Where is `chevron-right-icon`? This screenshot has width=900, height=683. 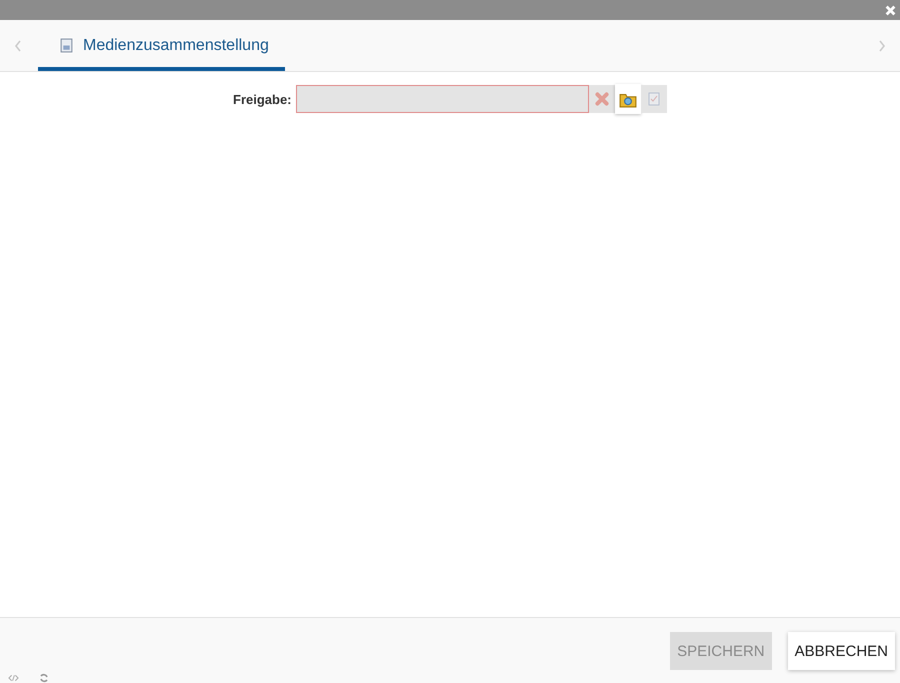
chevron-right-icon is located at coordinates (882, 46).